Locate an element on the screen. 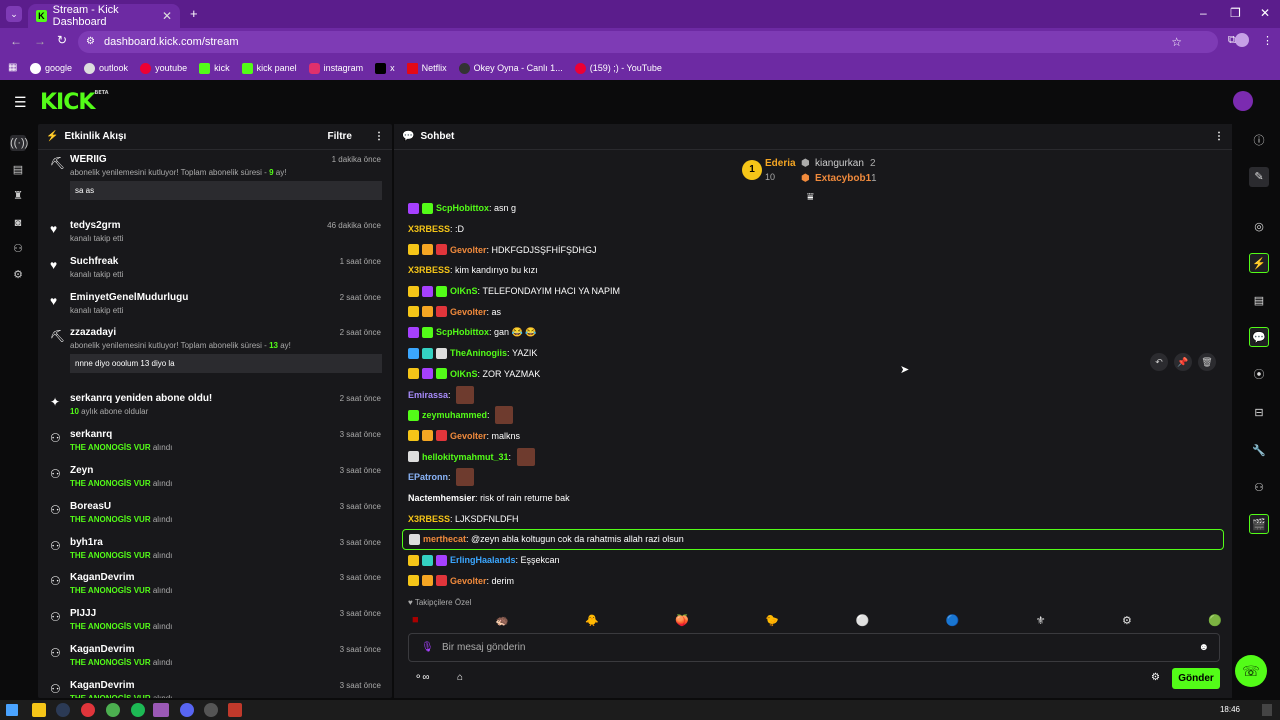 This screenshot has width=1280, height=720. pin-icon: 📌 is located at coordinates (1183, 362).